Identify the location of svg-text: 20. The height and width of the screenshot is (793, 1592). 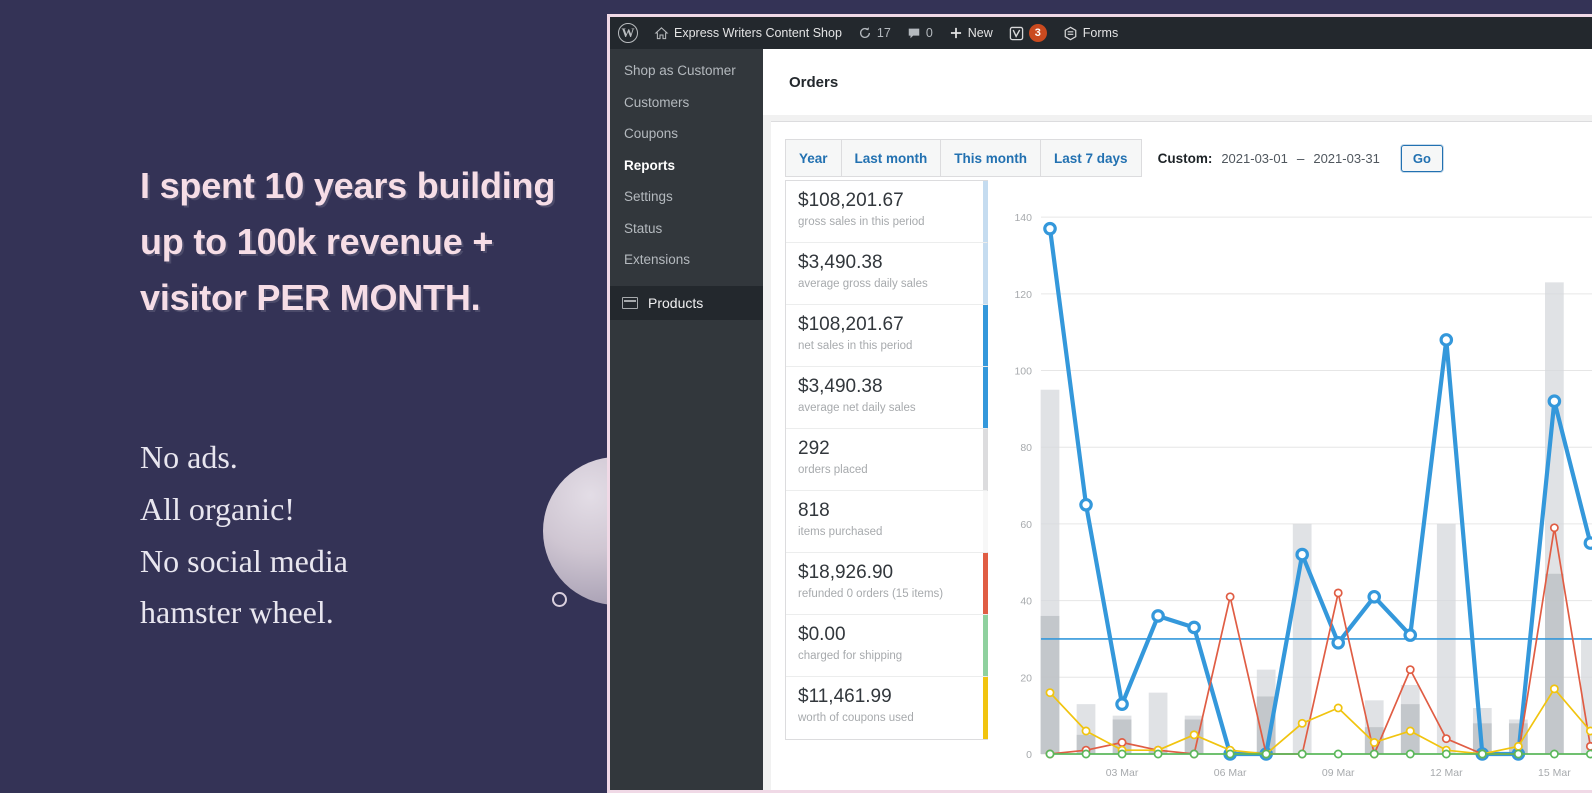
(1026, 678).